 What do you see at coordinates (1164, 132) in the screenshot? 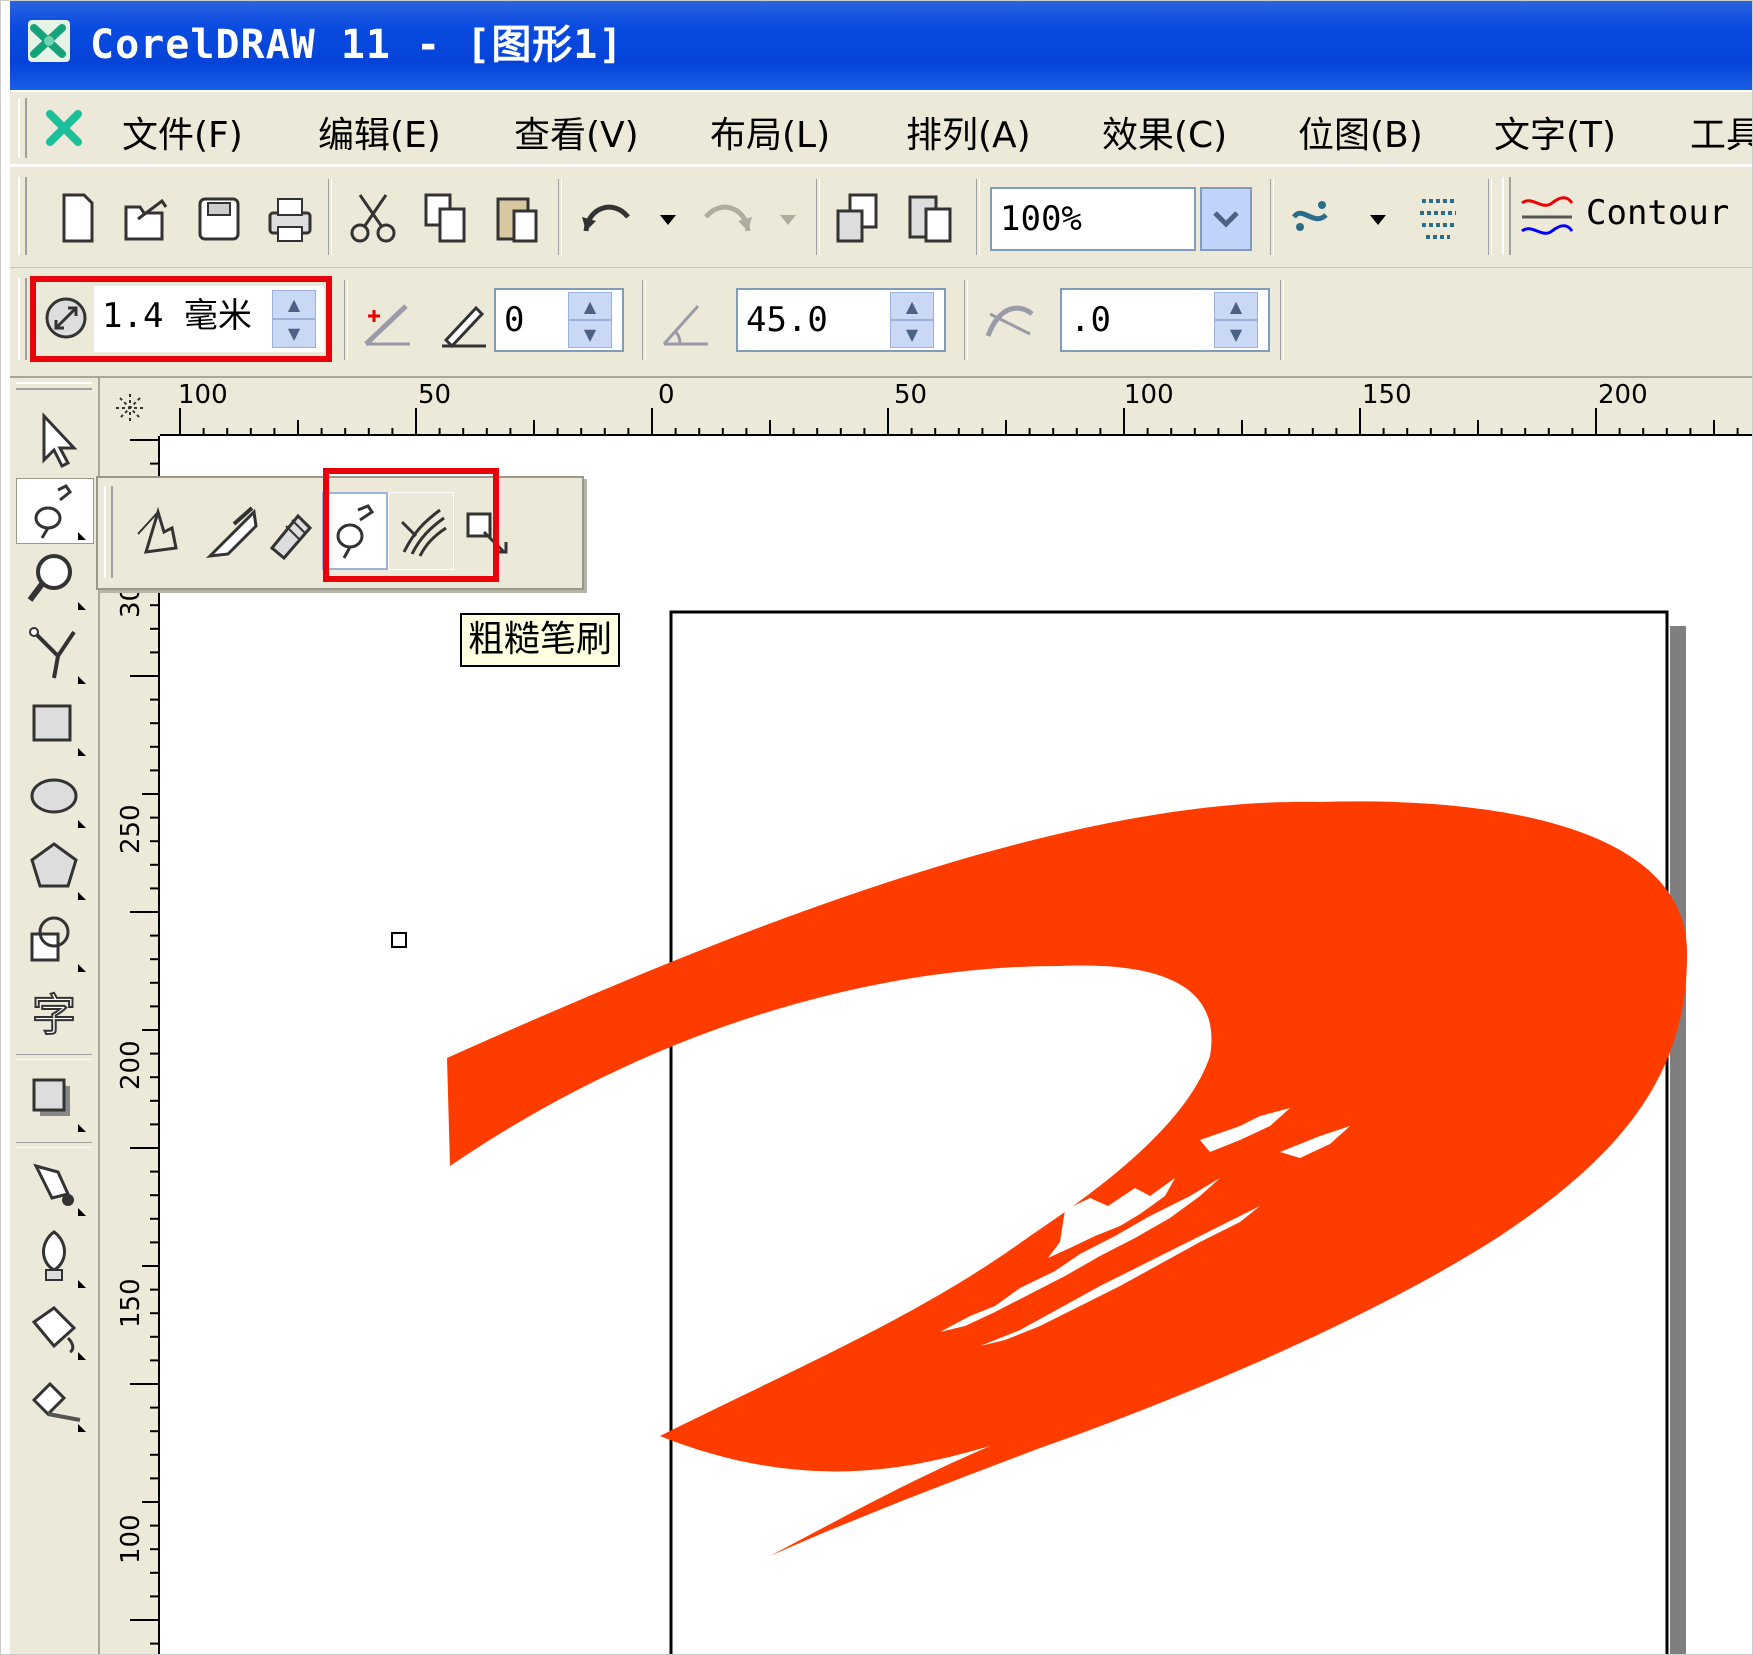
I see `menu-effects: 效果(C)` at bounding box center [1164, 132].